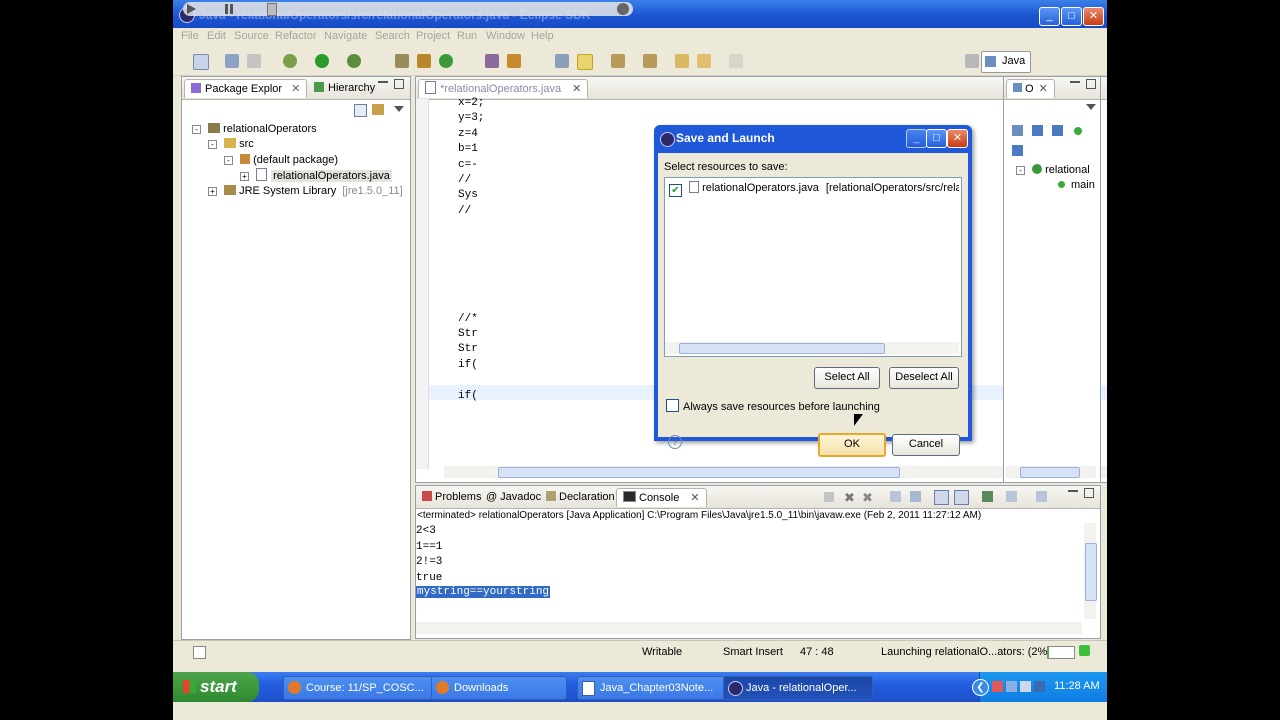 The image size is (1280, 720). Describe the element at coordinates (191, 9) in the screenshot. I see `play-icon` at that location.